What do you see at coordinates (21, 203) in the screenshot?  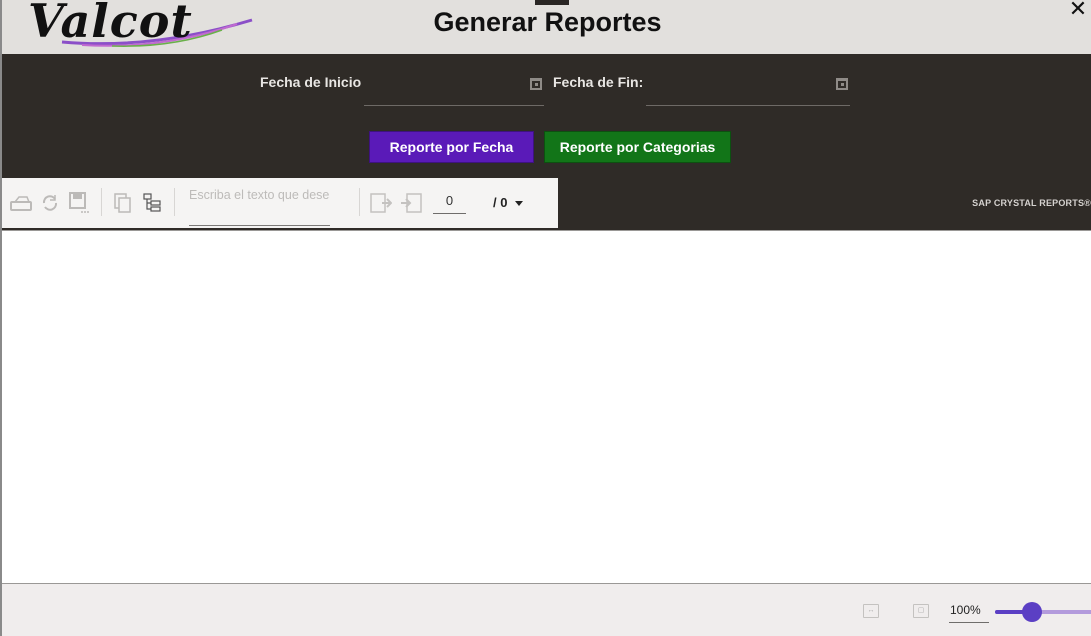 I see `export-icon` at bounding box center [21, 203].